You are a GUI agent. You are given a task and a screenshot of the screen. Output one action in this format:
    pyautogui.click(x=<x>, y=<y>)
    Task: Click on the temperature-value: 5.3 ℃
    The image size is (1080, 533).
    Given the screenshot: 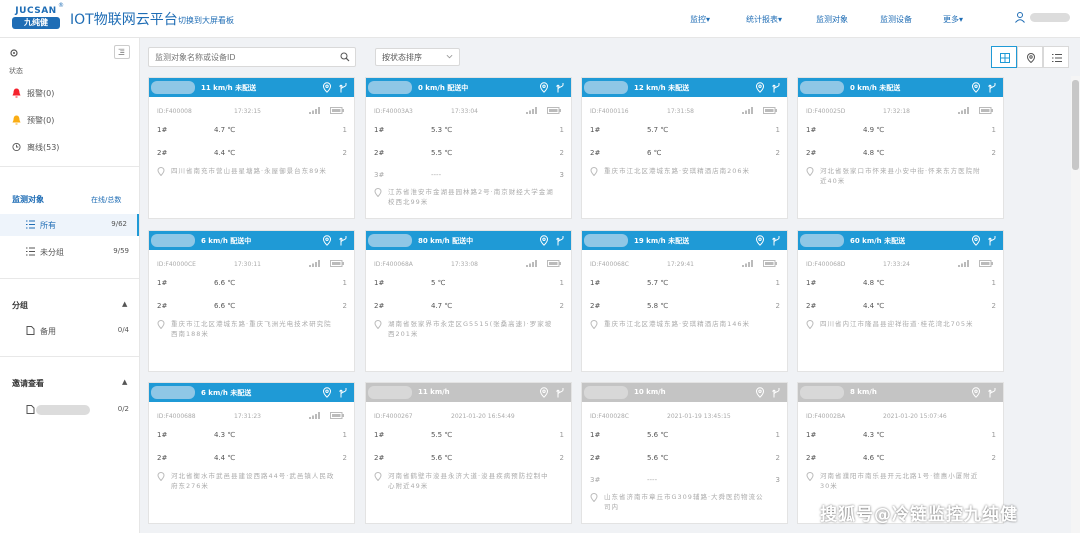 What is the action you would take?
    pyautogui.click(x=442, y=130)
    